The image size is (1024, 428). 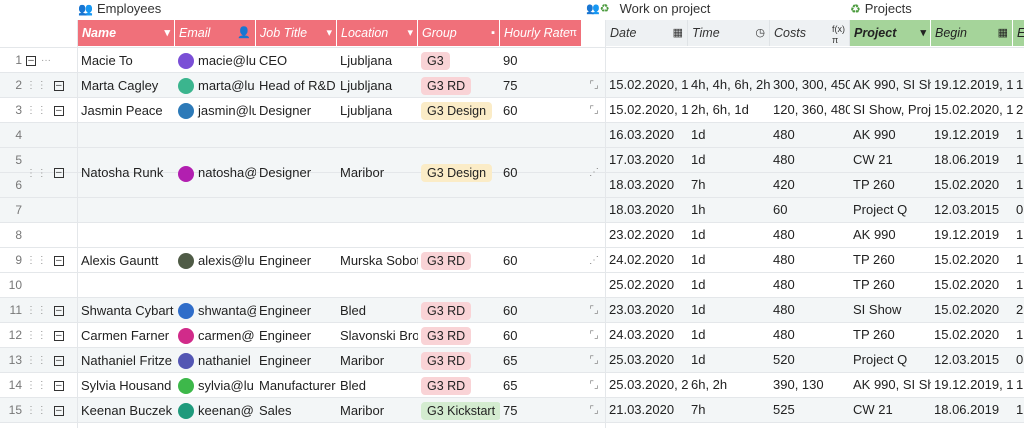 What do you see at coordinates (647, 260) in the screenshot?
I see `detail-date: 24.02.2020` at bounding box center [647, 260].